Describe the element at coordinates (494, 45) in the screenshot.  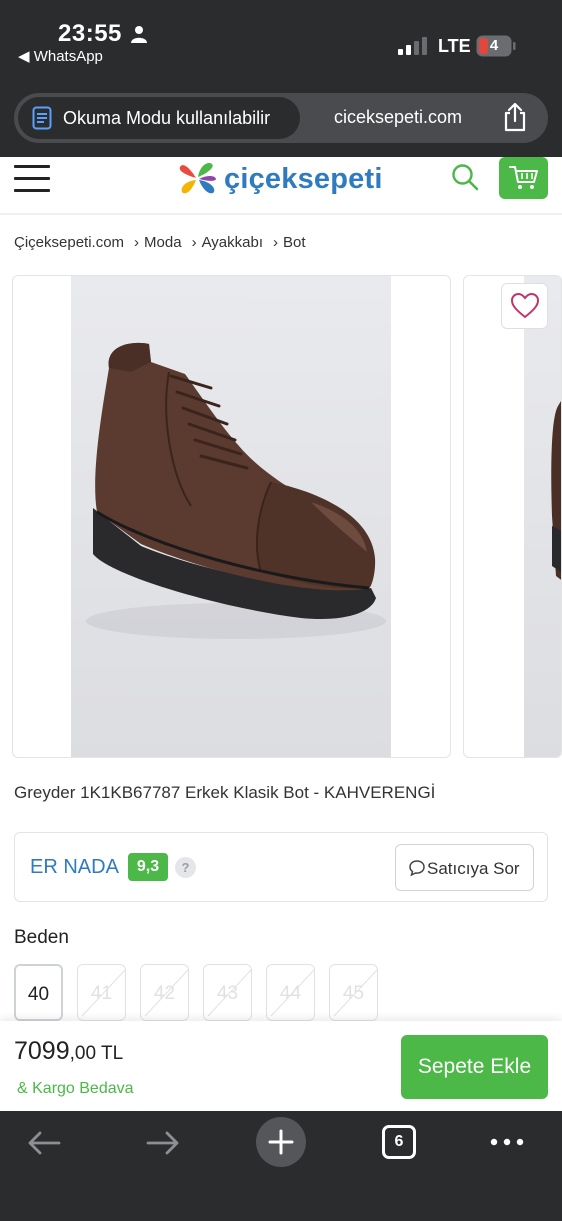
I see `battery-level: 4` at that location.